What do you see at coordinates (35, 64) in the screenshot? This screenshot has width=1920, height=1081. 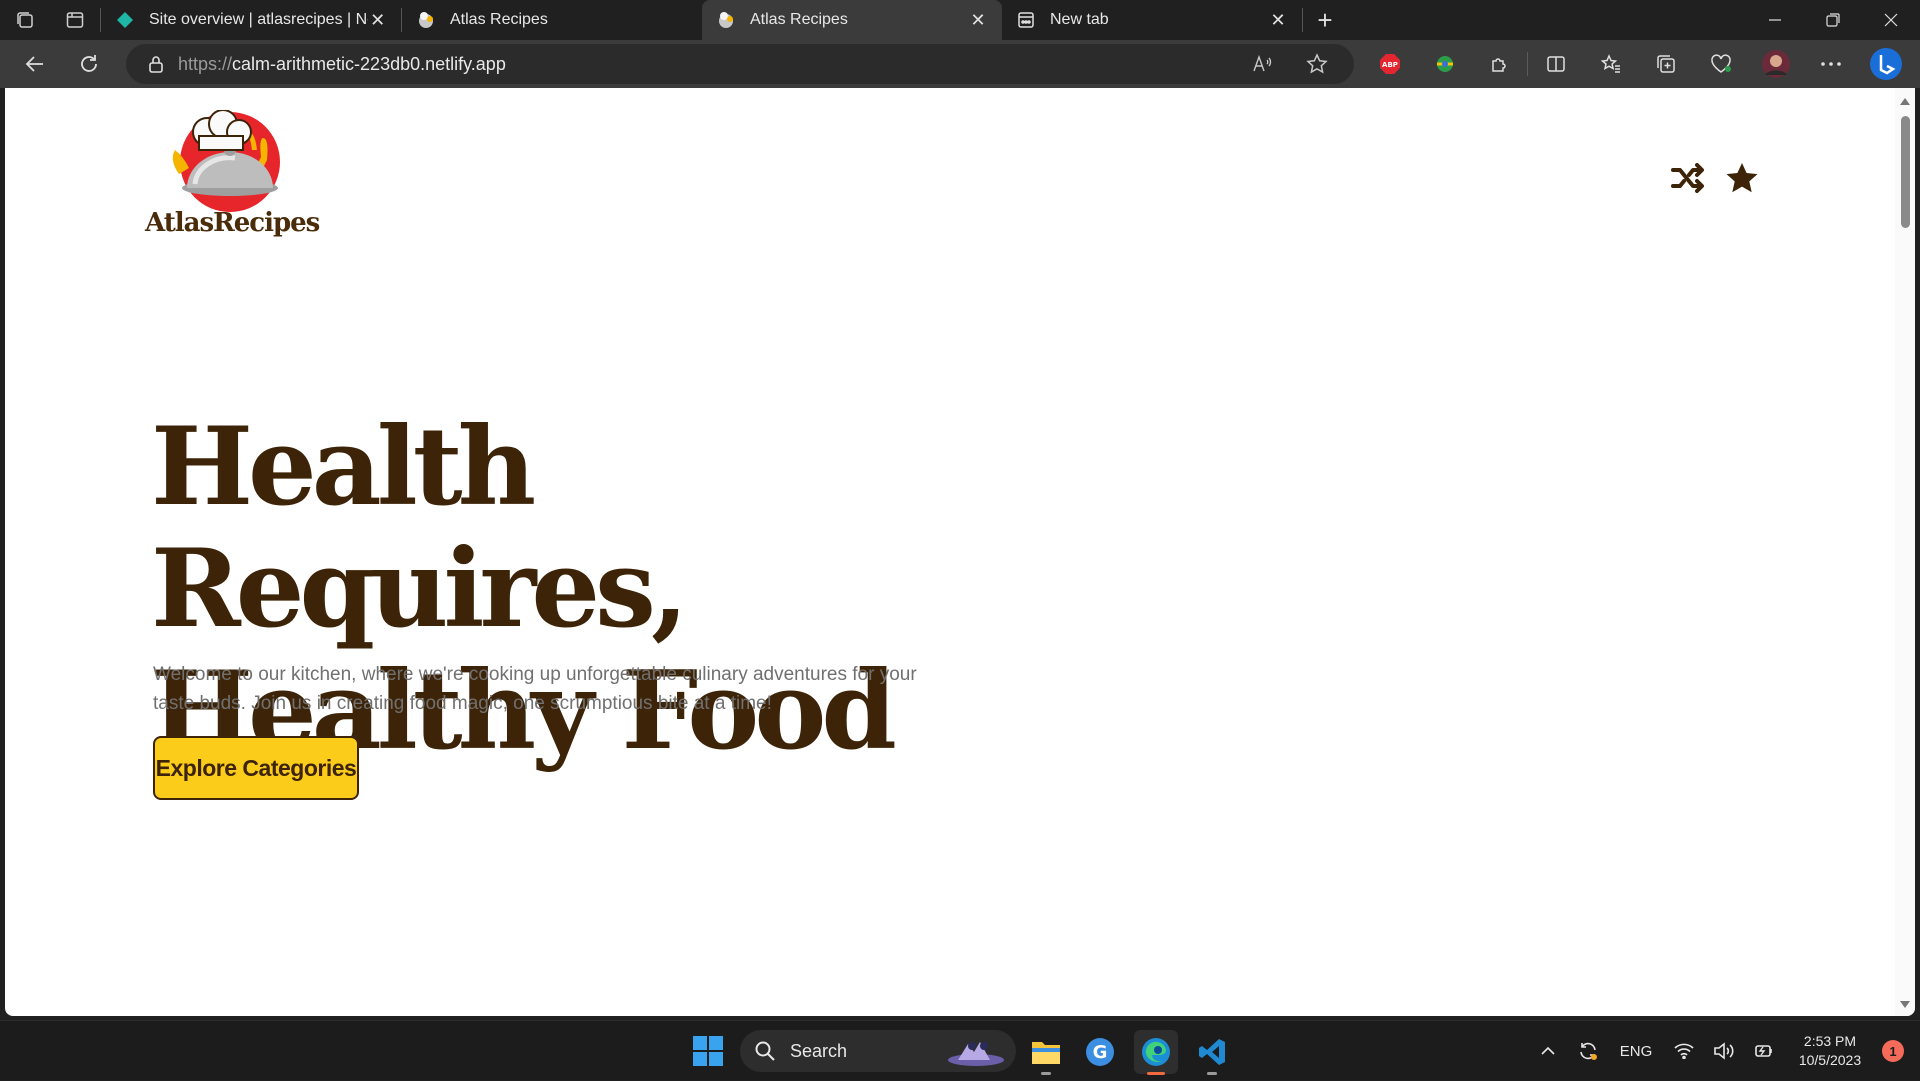 I see `back-icon` at bounding box center [35, 64].